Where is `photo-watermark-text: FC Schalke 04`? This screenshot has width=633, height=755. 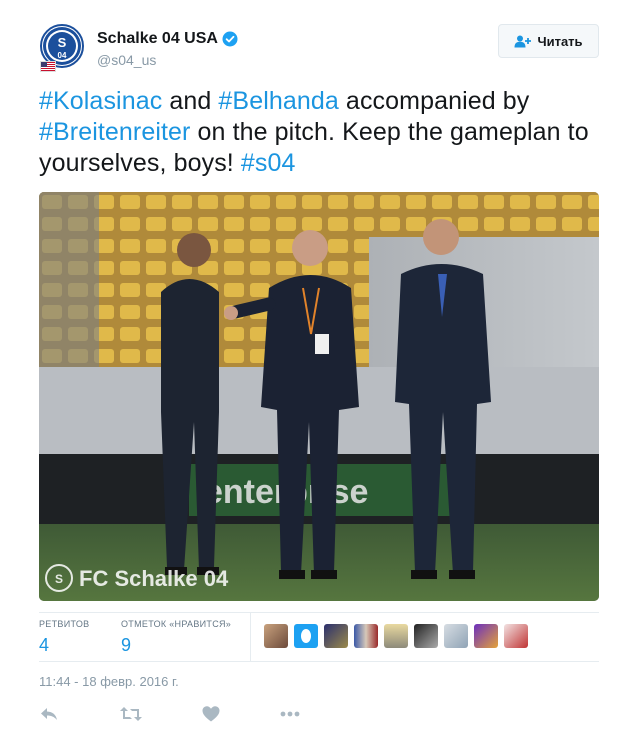
photo-watermark-text: FC Schalke 04 is located at coordinates (154, 578).